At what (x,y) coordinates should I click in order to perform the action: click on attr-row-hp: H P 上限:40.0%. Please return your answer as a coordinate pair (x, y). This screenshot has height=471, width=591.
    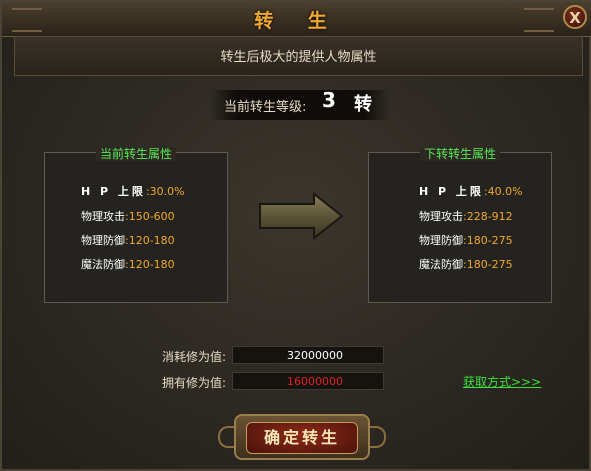
    Looking at the image, I should click on (471, 191).